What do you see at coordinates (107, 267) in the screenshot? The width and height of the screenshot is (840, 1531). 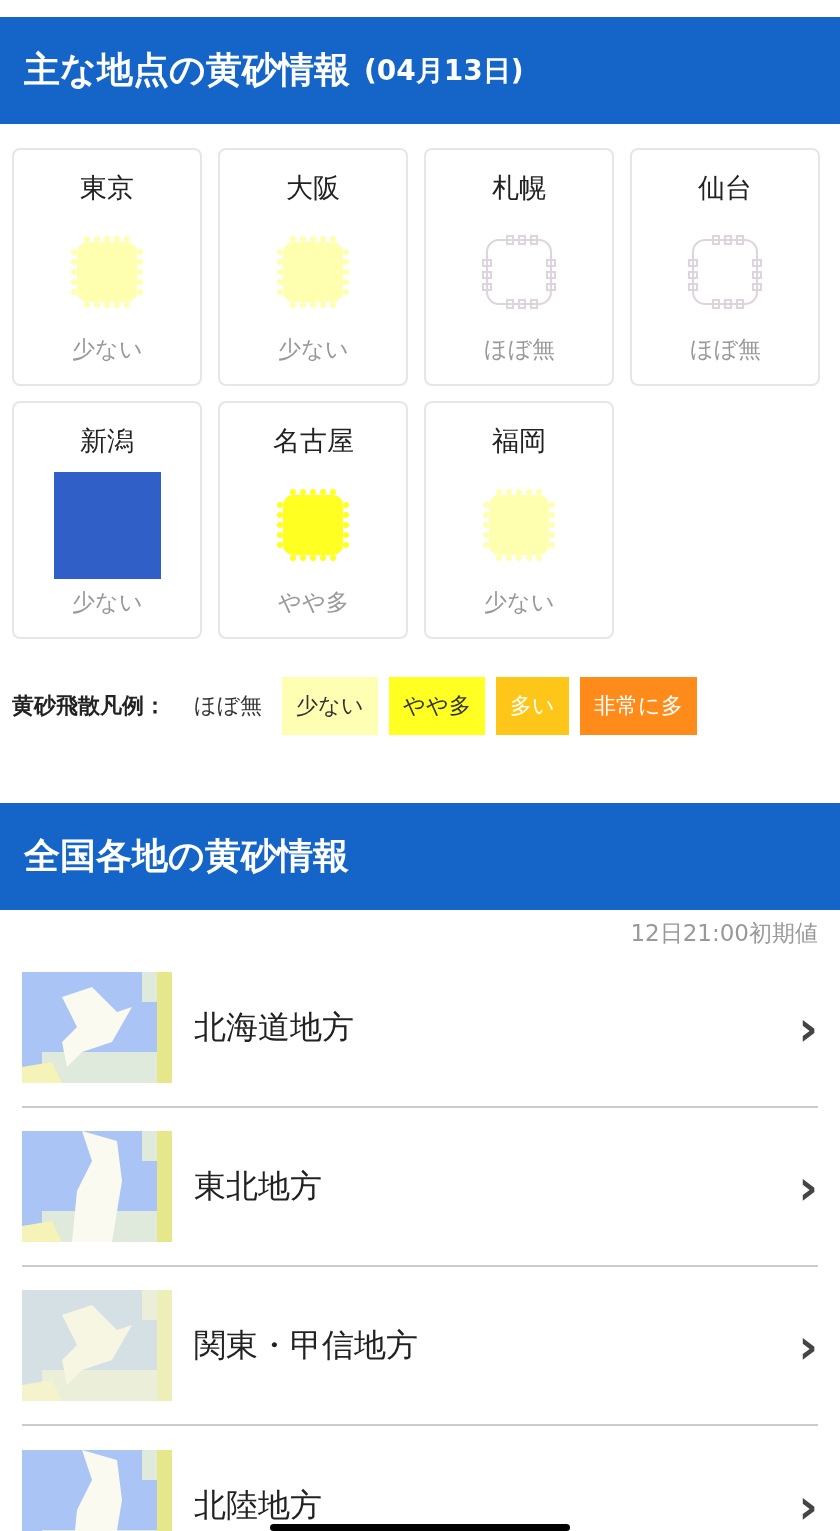 I see `city-card: 東京 少ない` at bounding box center [107, 267].